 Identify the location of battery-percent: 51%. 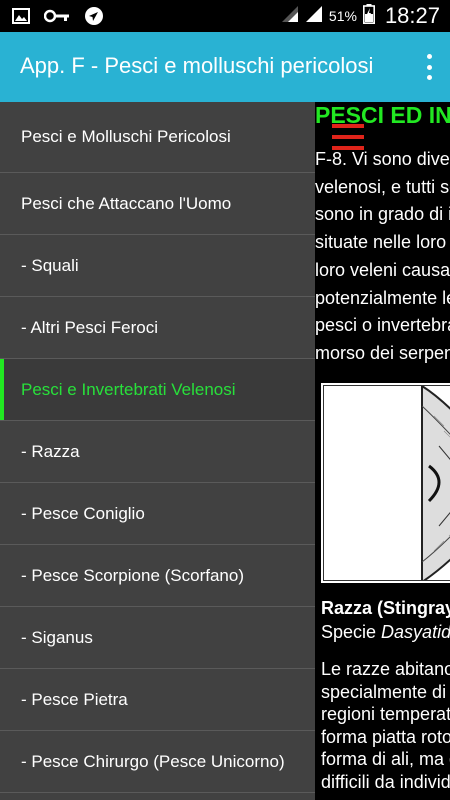
(342, 16).